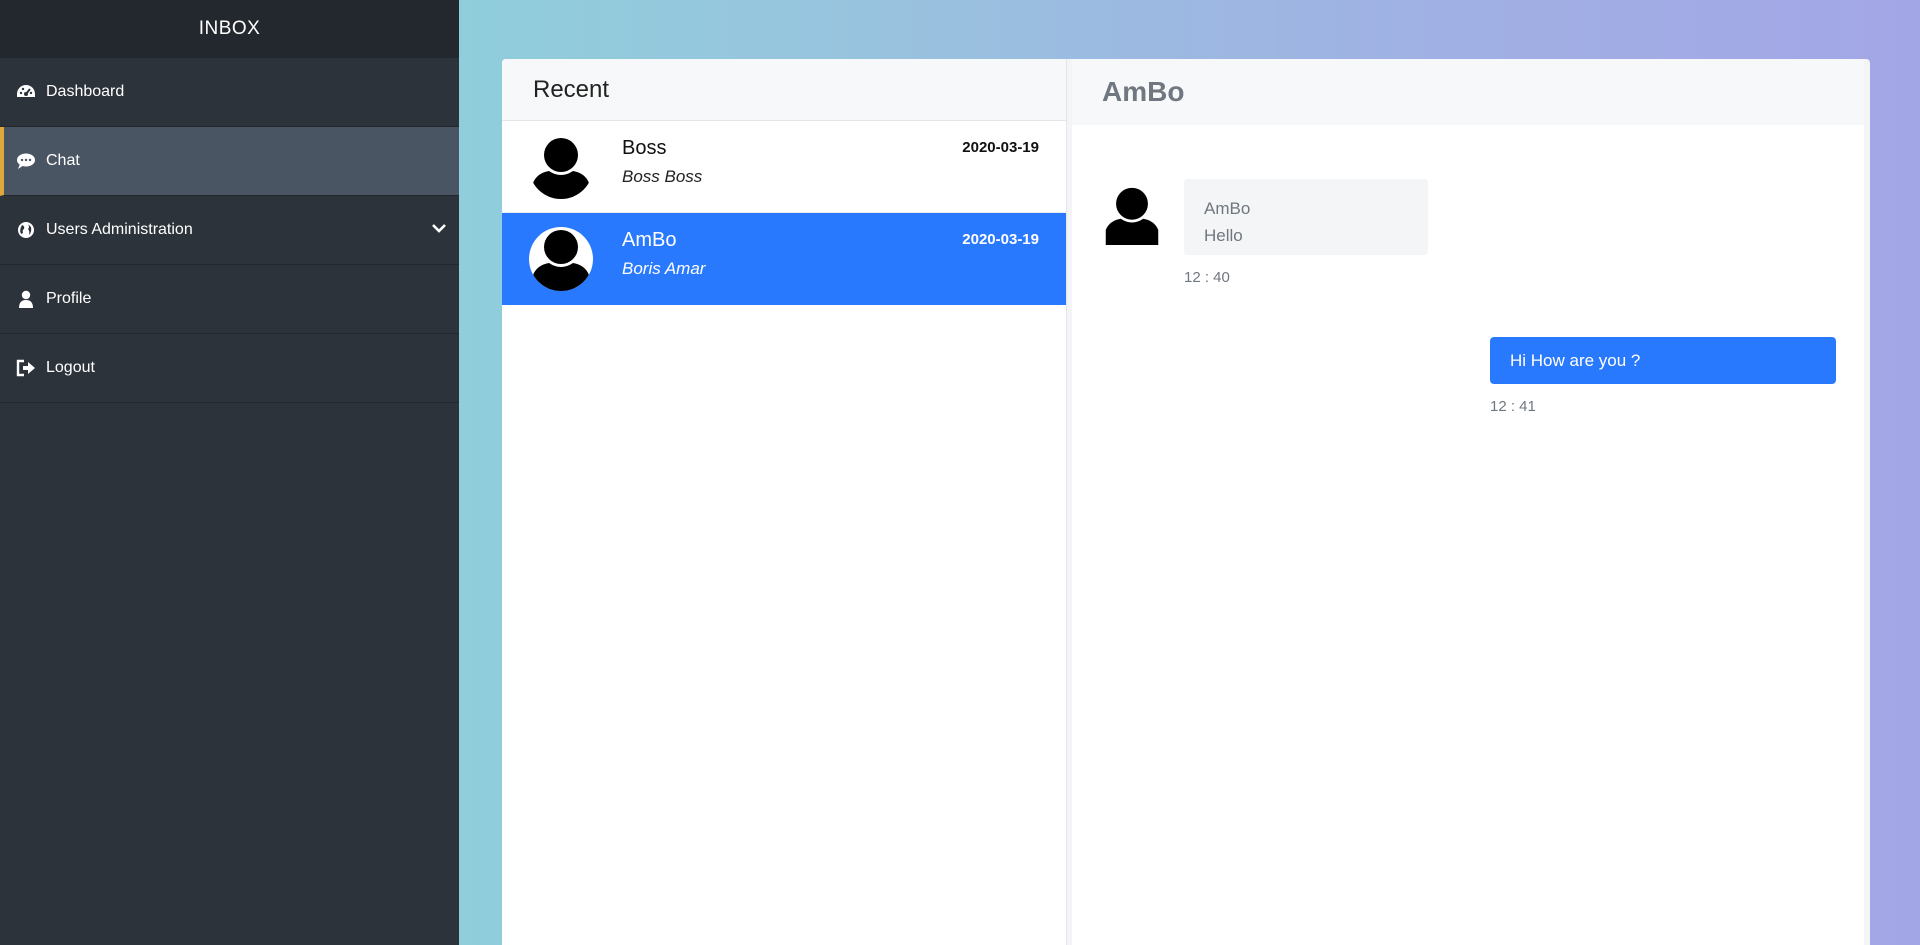  What do you see at coordinates (63, 160) in the screenshot?
I see `sidebar-item-label: Chat` at bounding box center [63, 160].